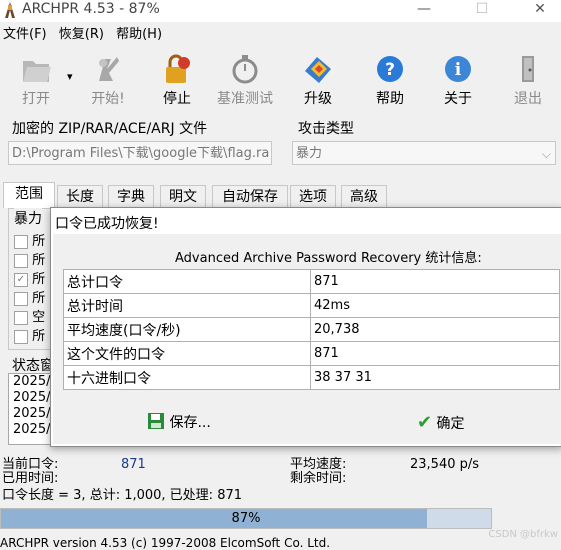  Describe the element at coordinates (187, 281) in the screenshot. I see `stat-key: 总计口令` at that location.